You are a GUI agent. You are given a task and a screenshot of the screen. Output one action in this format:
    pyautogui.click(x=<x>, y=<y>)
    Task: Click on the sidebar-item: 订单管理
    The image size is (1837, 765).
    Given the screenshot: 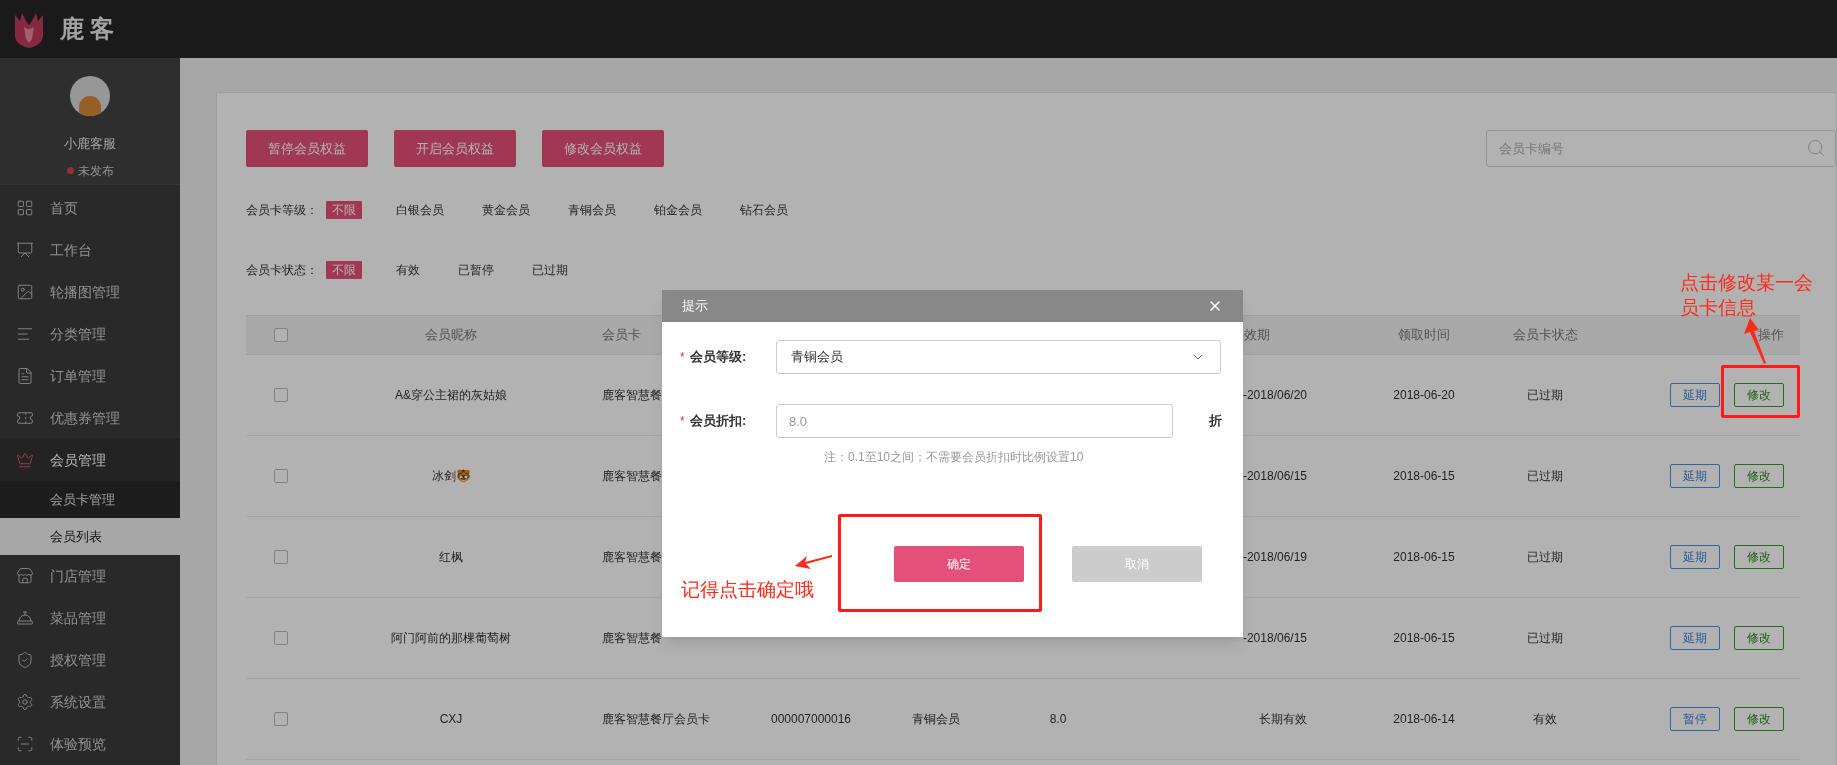 What is the action you would take?
    pyautogui.click(x=90, y=376)
    